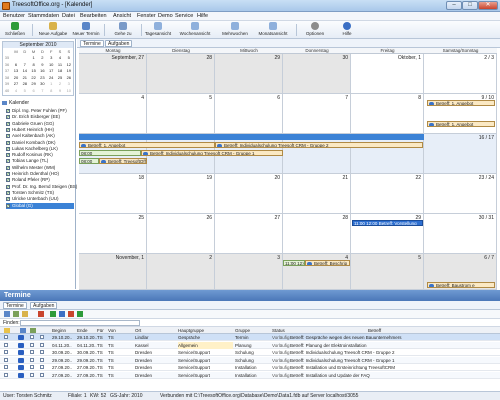 The image size is (500, 400). What do you see at coordinates (278, 330) in the screenshot?
I see `column-status: Status` at bounding box center [278, 330].